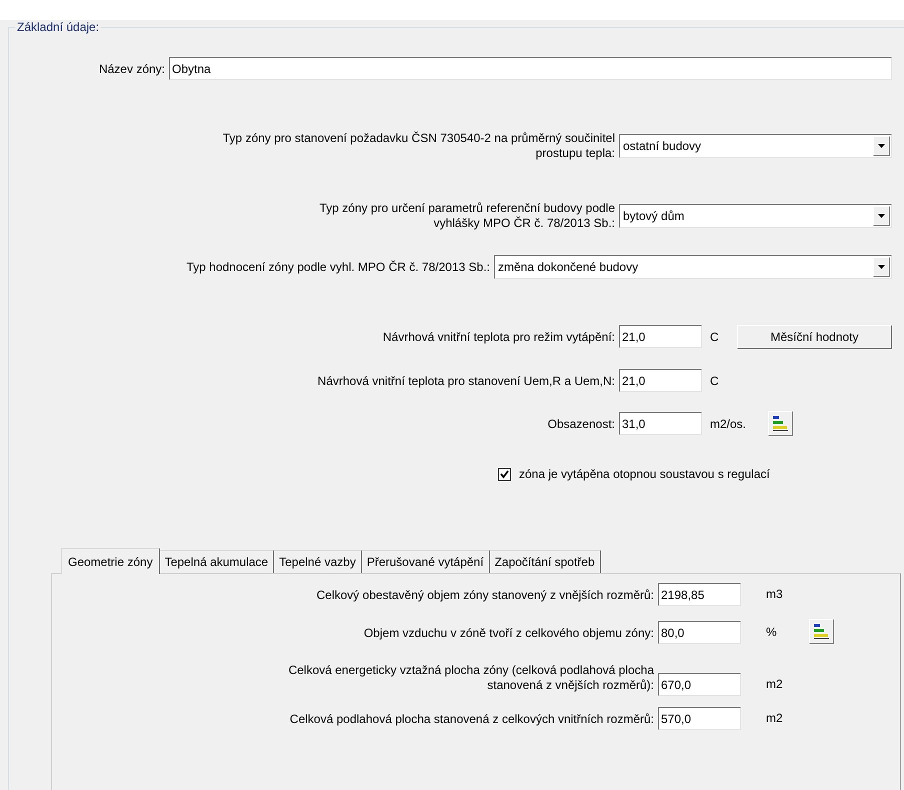 This screenshot has width=904, height=790. Describe the element at coordinates (499, 337) in the screenshot. I see `field-label: Návrhová vnitřní teplota pro režim vytápění:` at that location.